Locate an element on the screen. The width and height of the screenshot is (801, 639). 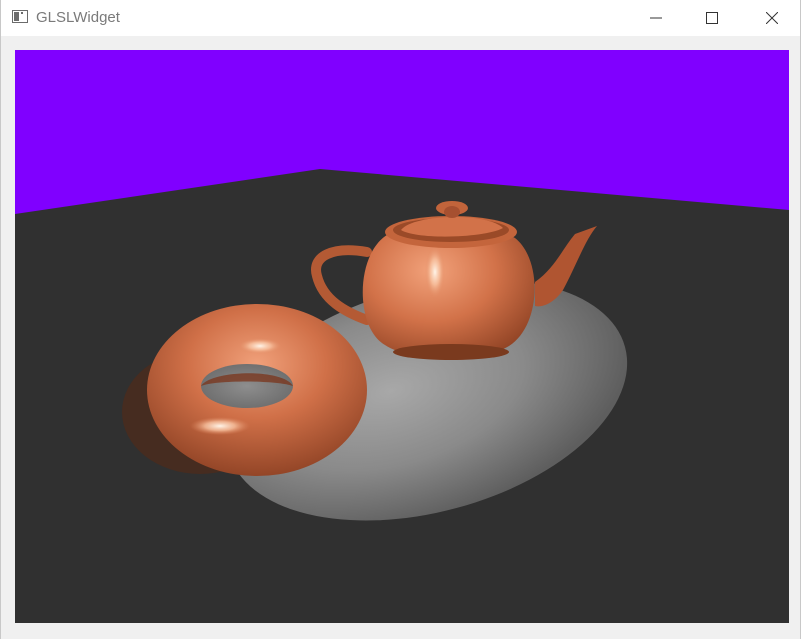
close-button is located at coordinates (772, 18).